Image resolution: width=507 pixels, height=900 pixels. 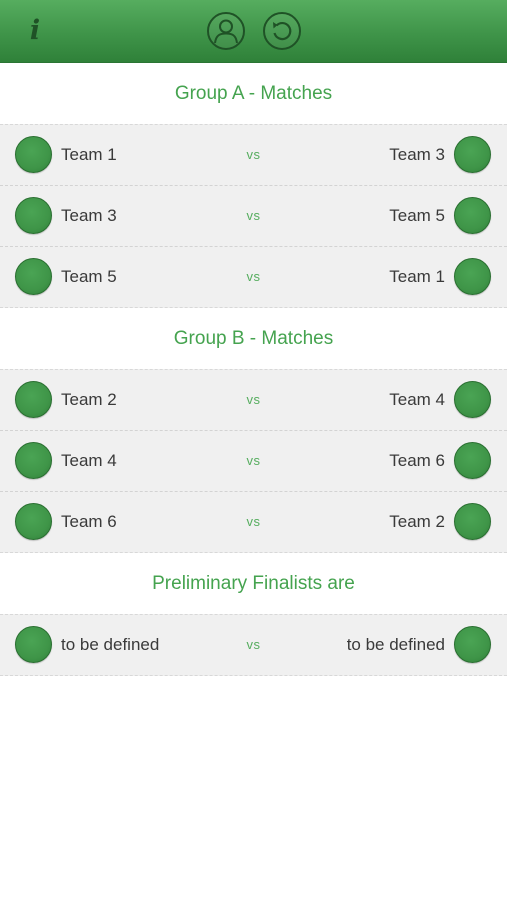 I want to click on match-row: to be defined vs to be defined, so click(x=253, y=645).